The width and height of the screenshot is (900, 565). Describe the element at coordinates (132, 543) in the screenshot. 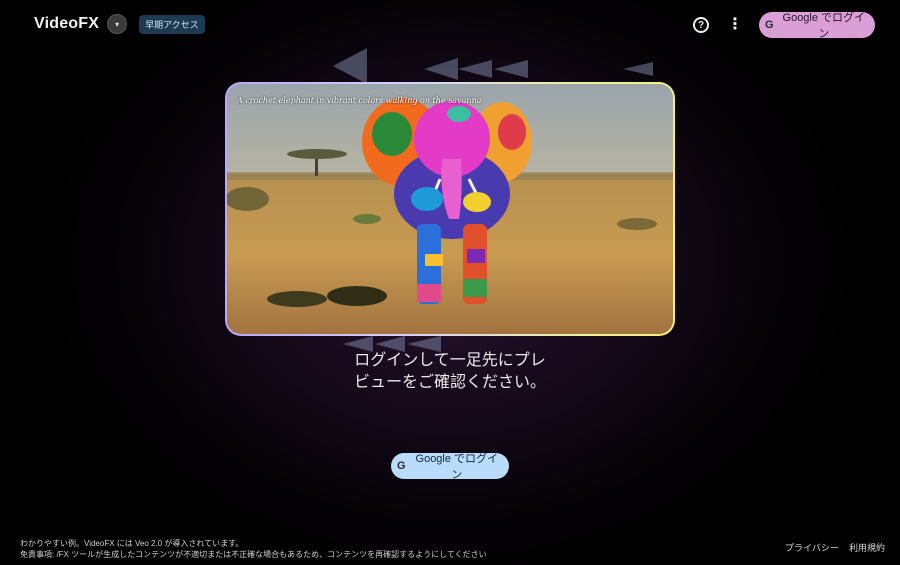

I see `footer-note-line: わかりやすい例。VideoFX には Veo 2.0 が導入されています。` at that location.